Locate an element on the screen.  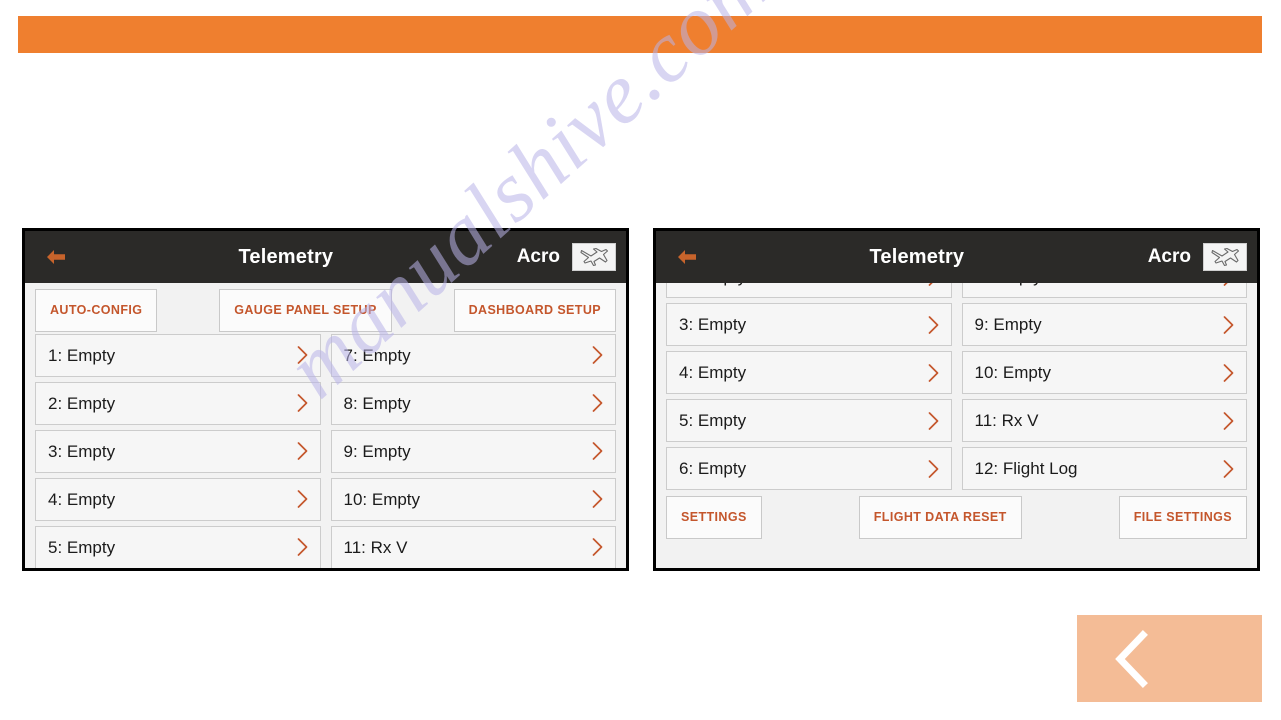
sensor-label: 6: Empty is located at coordinates (713, 468).